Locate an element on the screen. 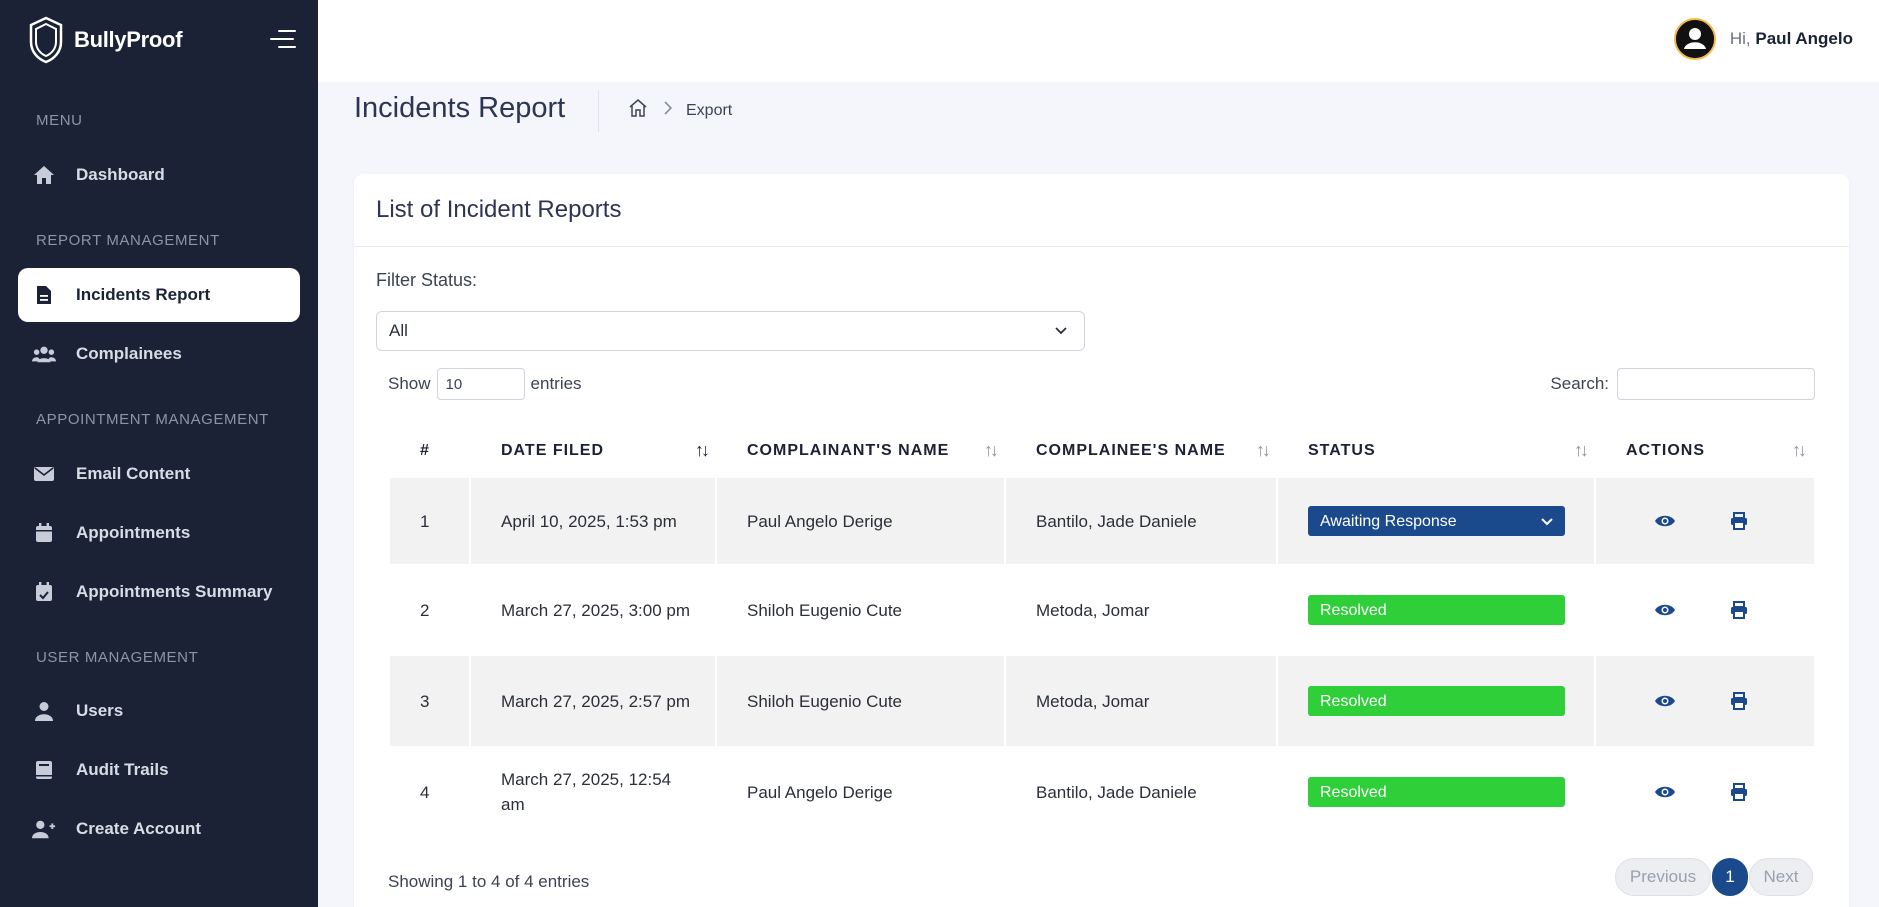  sidebar-item-label: Users is located at coordinates (100, 710).